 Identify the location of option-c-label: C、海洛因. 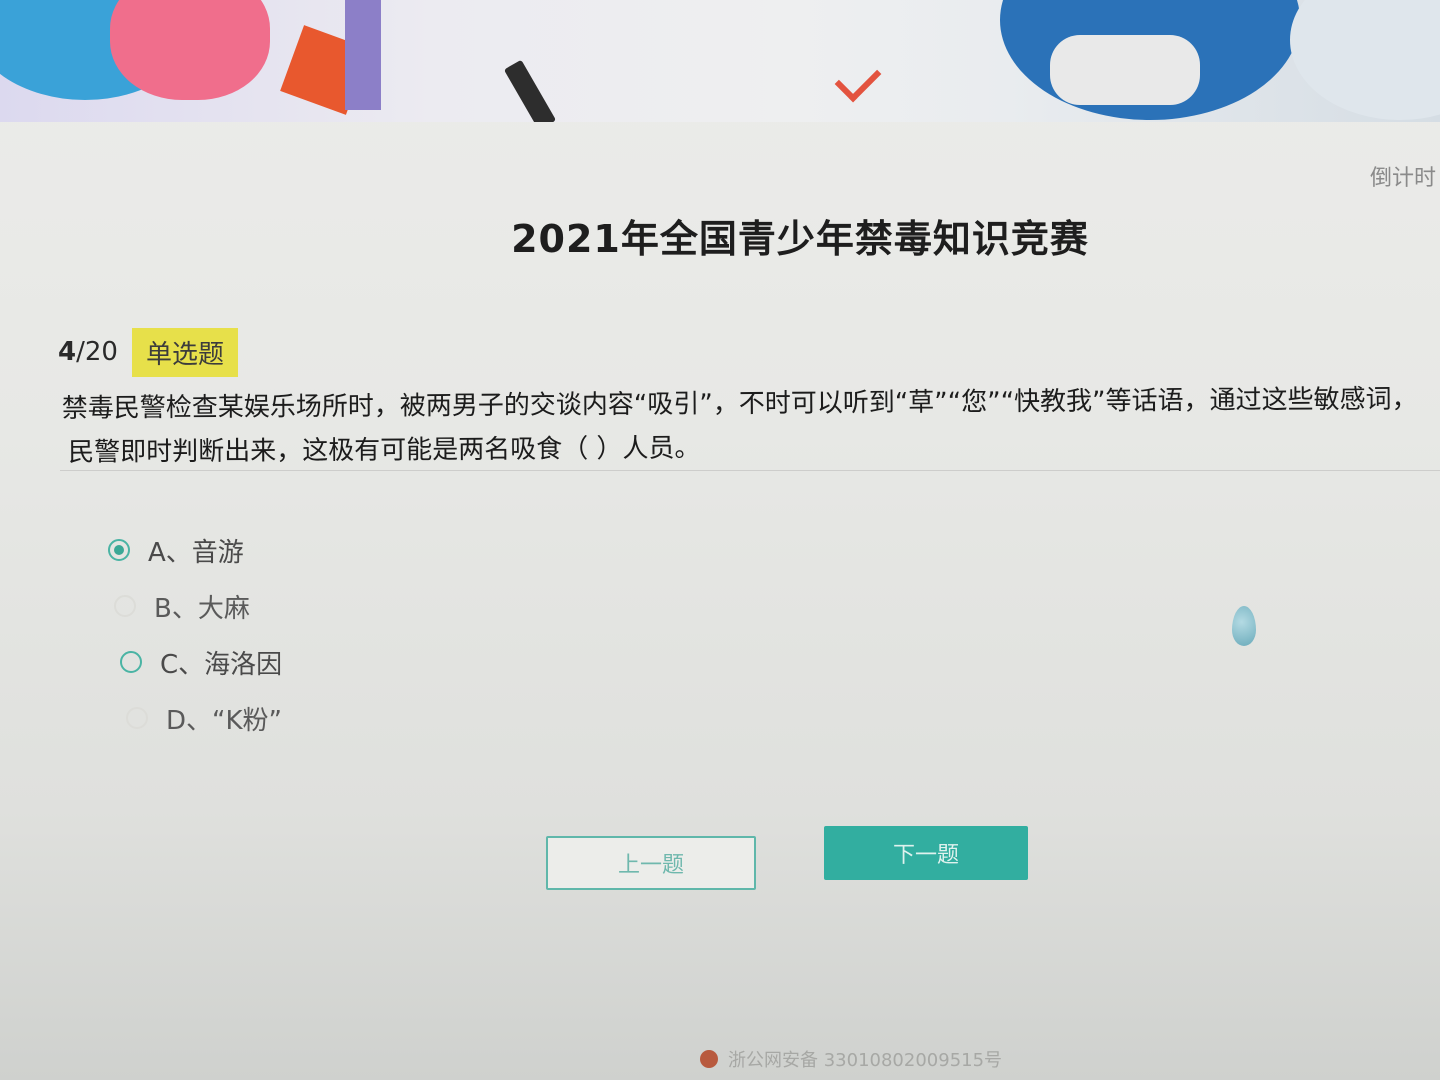
(221, 664).